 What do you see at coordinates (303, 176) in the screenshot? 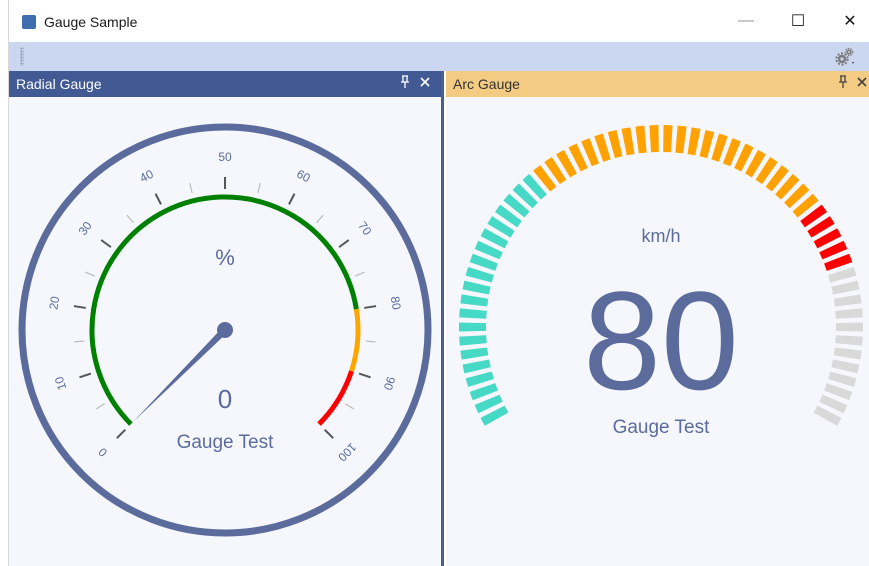
I see `radial-scale-label: 60` at bounding box center [303, 176].